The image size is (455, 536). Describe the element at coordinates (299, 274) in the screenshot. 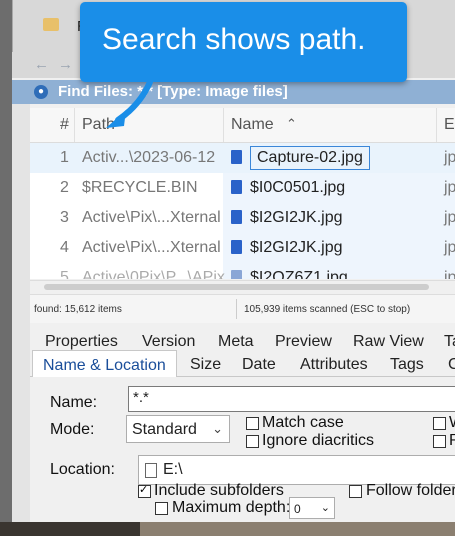

I see `row-name: $I2OZ6Z1.jpg` at that location.